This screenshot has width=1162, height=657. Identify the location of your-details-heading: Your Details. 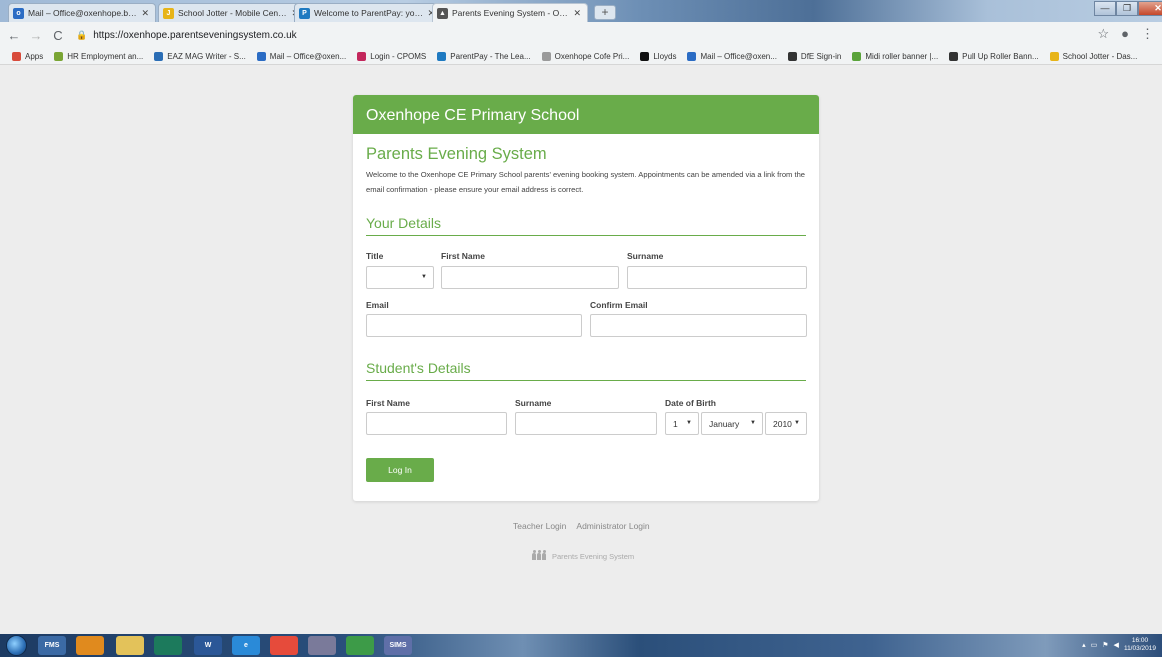
(586, 225).